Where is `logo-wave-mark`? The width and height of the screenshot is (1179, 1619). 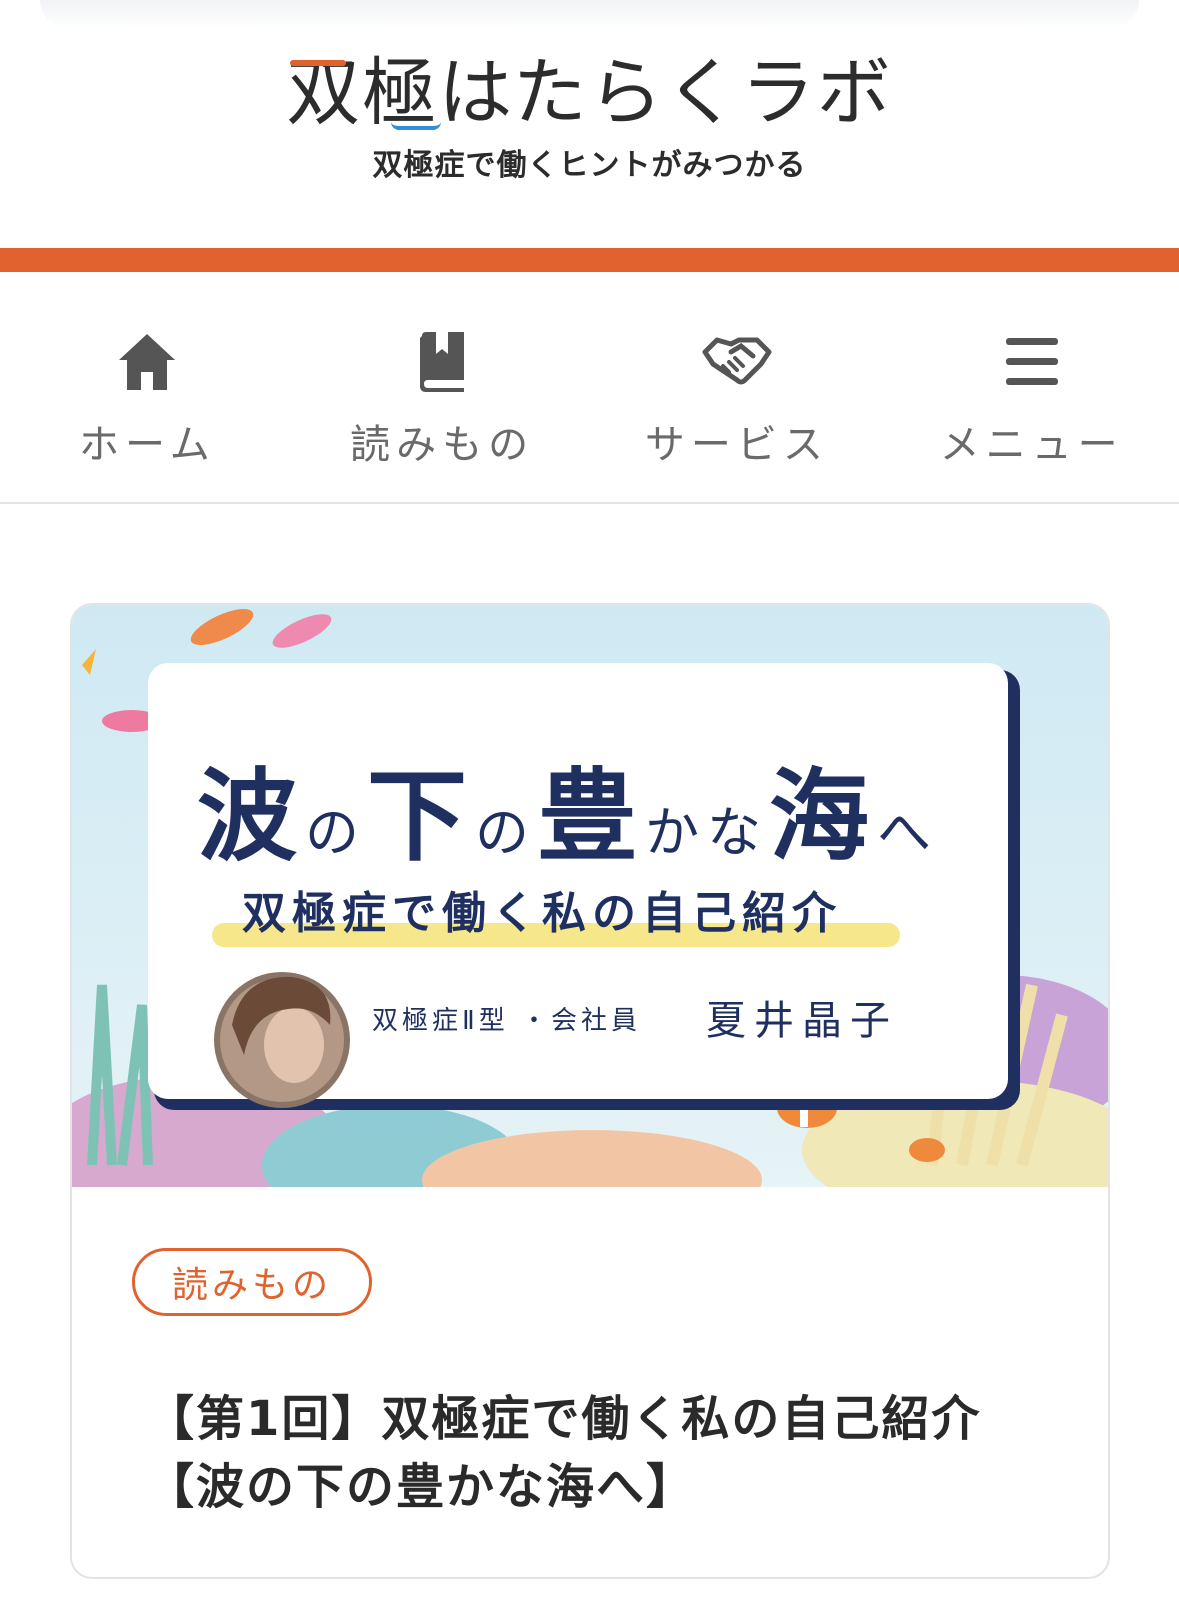
logo-wave-mark is located at coordinates (416, 126).